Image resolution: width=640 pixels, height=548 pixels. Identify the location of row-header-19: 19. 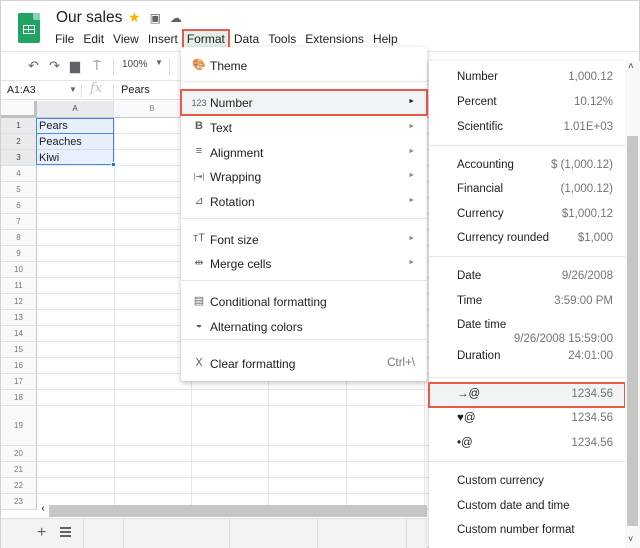
(19, 426).